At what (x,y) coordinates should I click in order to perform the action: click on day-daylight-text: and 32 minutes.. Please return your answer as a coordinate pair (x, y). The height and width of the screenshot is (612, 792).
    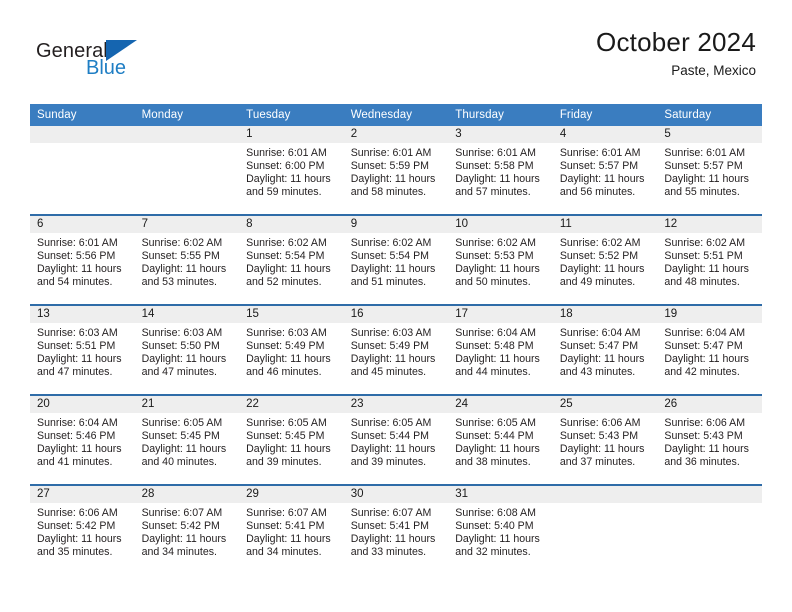
    Looking at the image, I should click on (493, 552).